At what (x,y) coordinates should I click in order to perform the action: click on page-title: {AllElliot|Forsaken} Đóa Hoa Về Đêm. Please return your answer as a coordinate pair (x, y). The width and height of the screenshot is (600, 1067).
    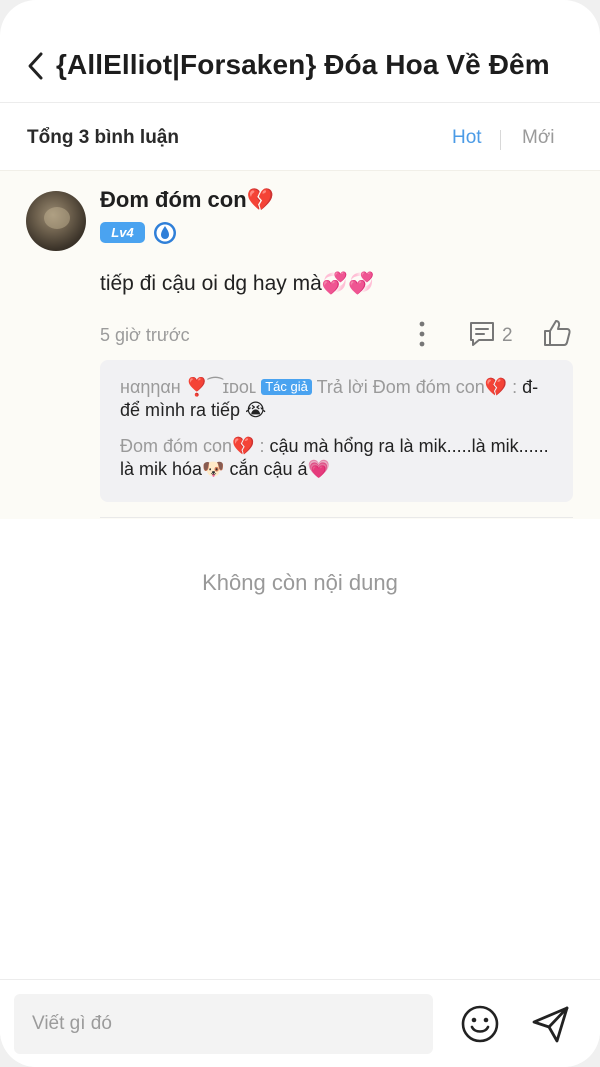
    Looking at the image, I should click on (303, 64).